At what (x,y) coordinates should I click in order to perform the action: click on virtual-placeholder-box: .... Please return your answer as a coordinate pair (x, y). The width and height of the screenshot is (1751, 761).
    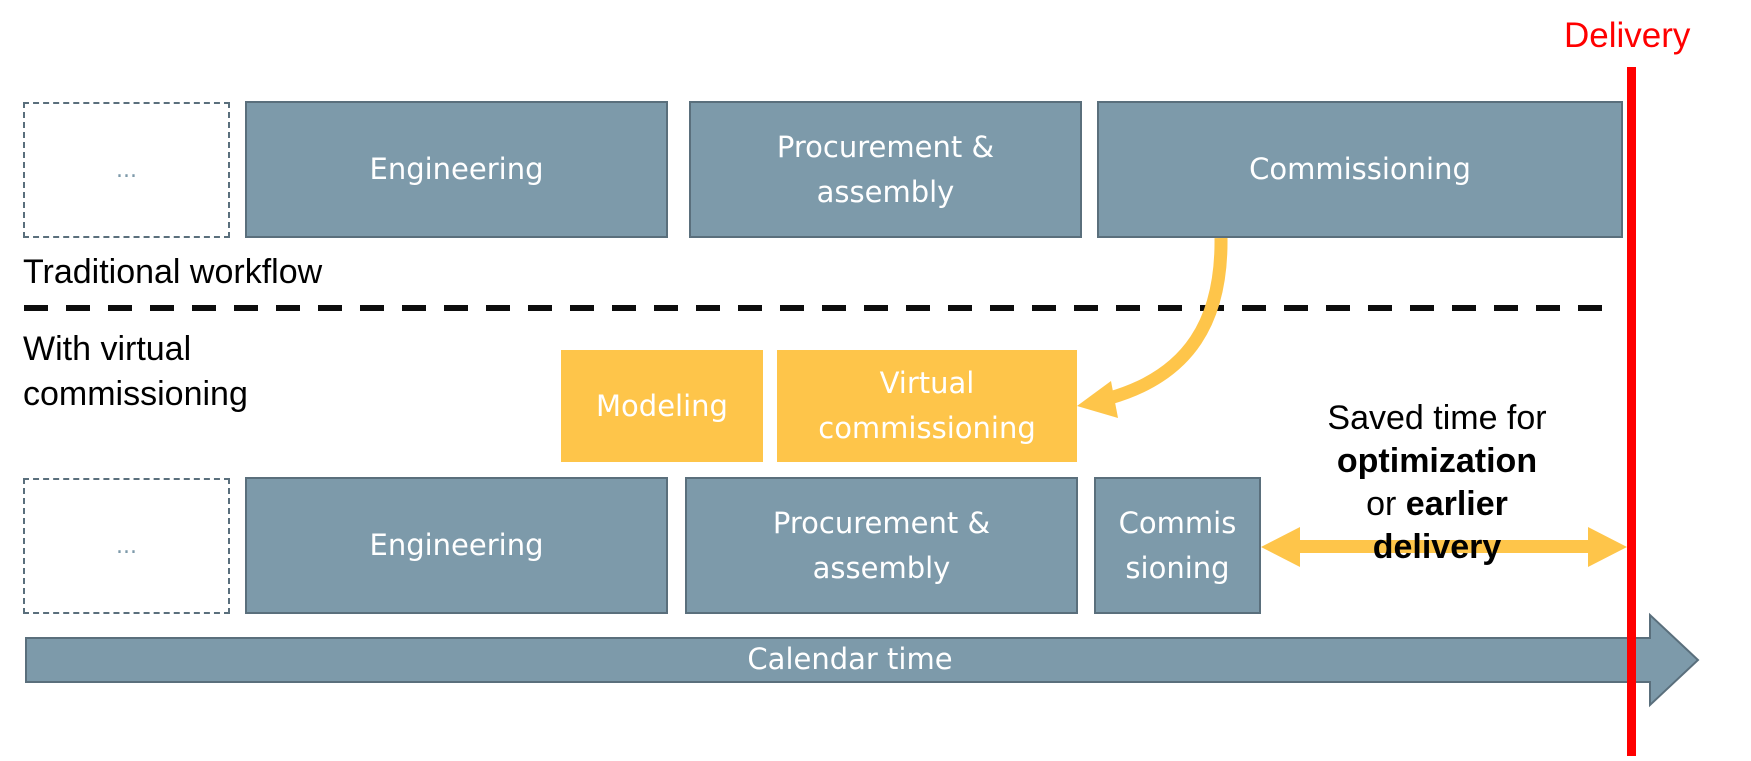
    Looking at the image, I should click on (126, 546).